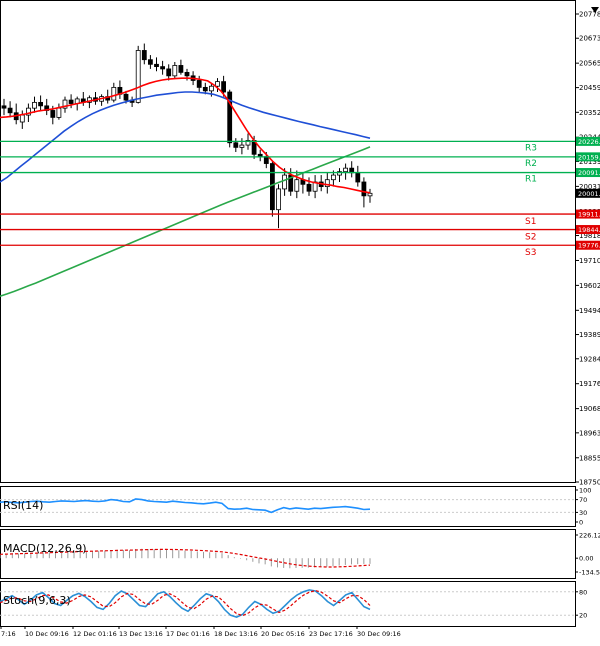 This screenshot has height=646, width=600. I want to click on price-axis-label: 20673., so click(589, 39).